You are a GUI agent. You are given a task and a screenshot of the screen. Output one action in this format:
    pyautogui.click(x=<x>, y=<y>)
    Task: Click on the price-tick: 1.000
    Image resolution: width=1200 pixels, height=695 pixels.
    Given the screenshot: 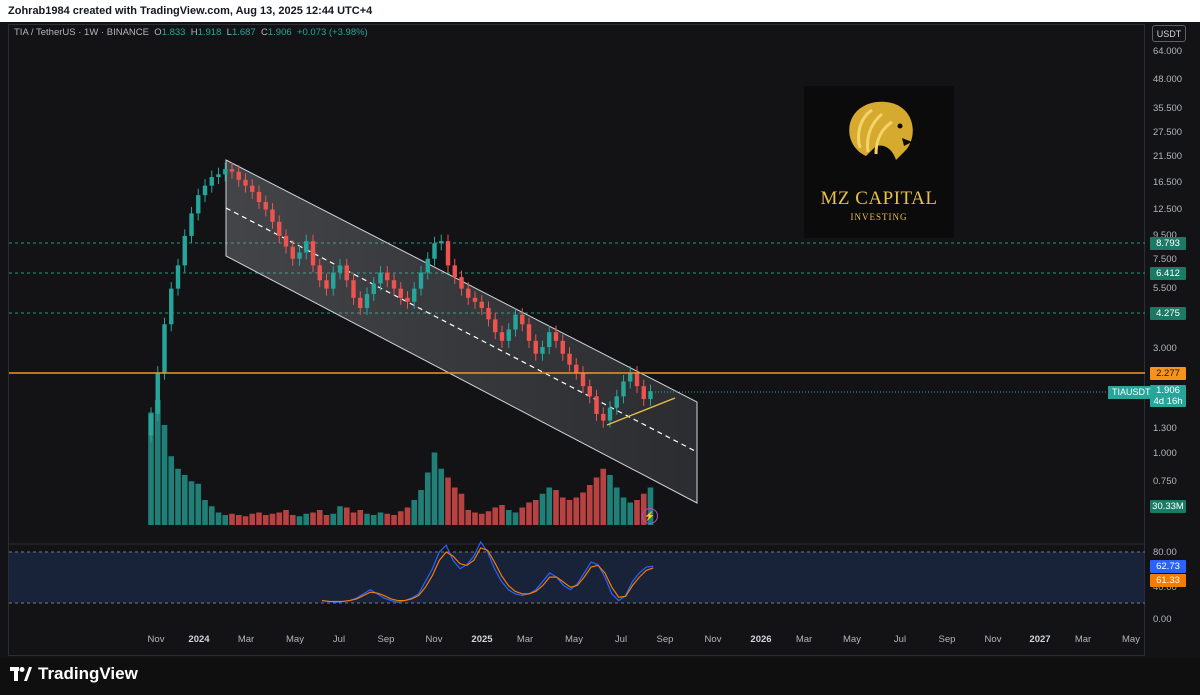 What is the action you would take?
    pyautogui.click(x=1165, y=453)
    